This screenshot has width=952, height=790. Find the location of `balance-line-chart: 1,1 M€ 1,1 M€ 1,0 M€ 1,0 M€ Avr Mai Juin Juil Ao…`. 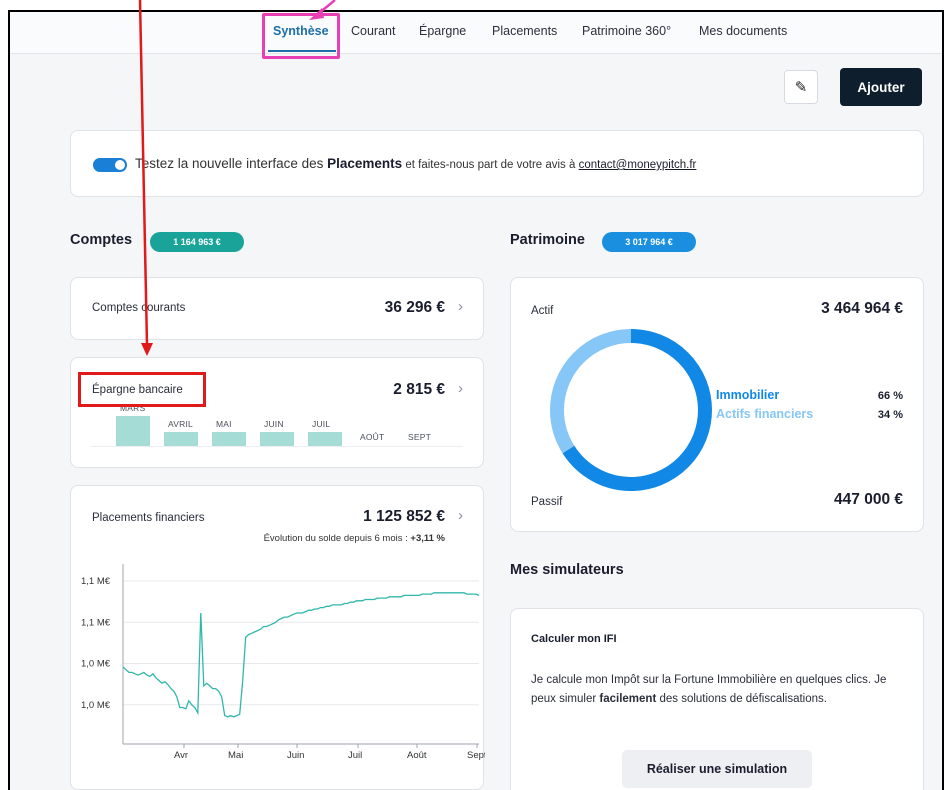

balance-line-chart: 1,1 M€ 1,1 M€ 1,0 M€ 1,0 M€ Avr Mai Juin Juil Ao… is located at coordinates (283, 662).